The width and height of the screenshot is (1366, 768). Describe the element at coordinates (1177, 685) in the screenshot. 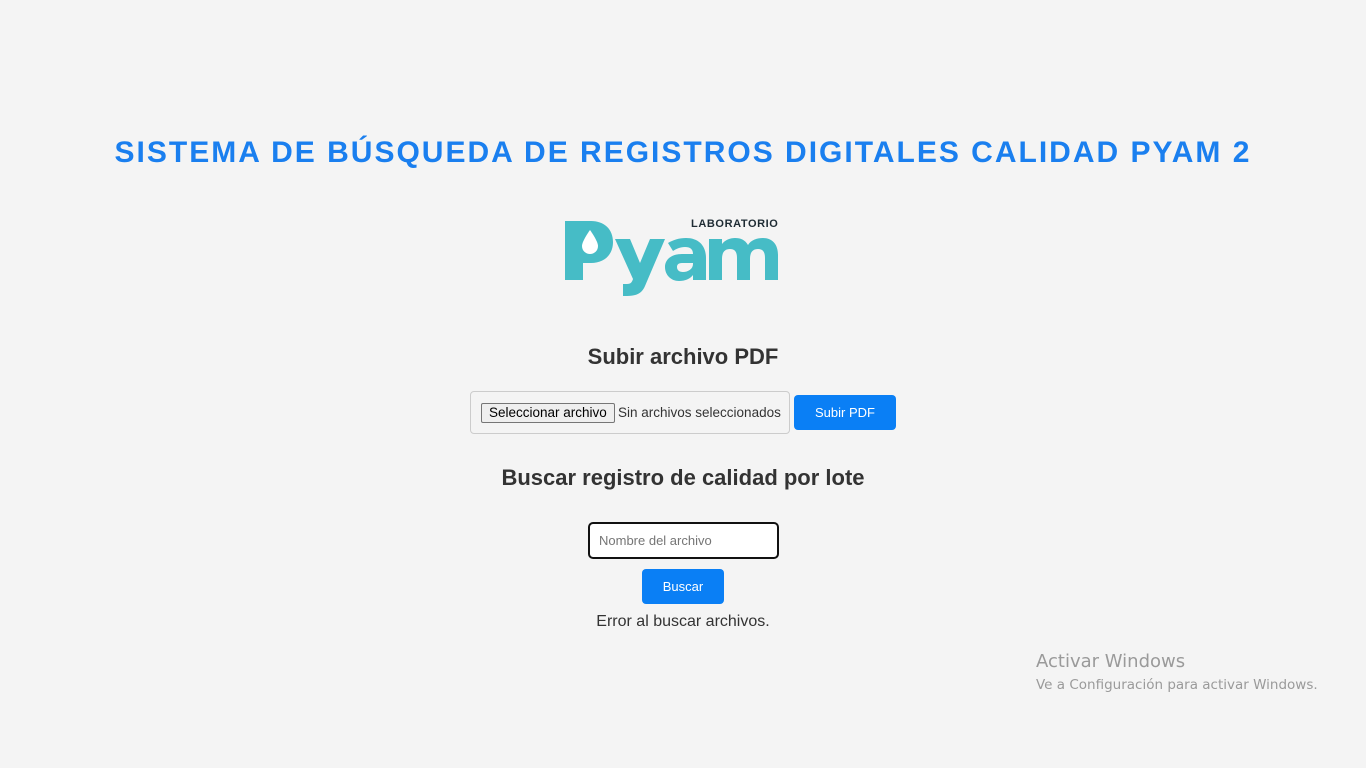

I see `windows-activation-subtitle: Ve a Configuración para activar Windows.` at that location.